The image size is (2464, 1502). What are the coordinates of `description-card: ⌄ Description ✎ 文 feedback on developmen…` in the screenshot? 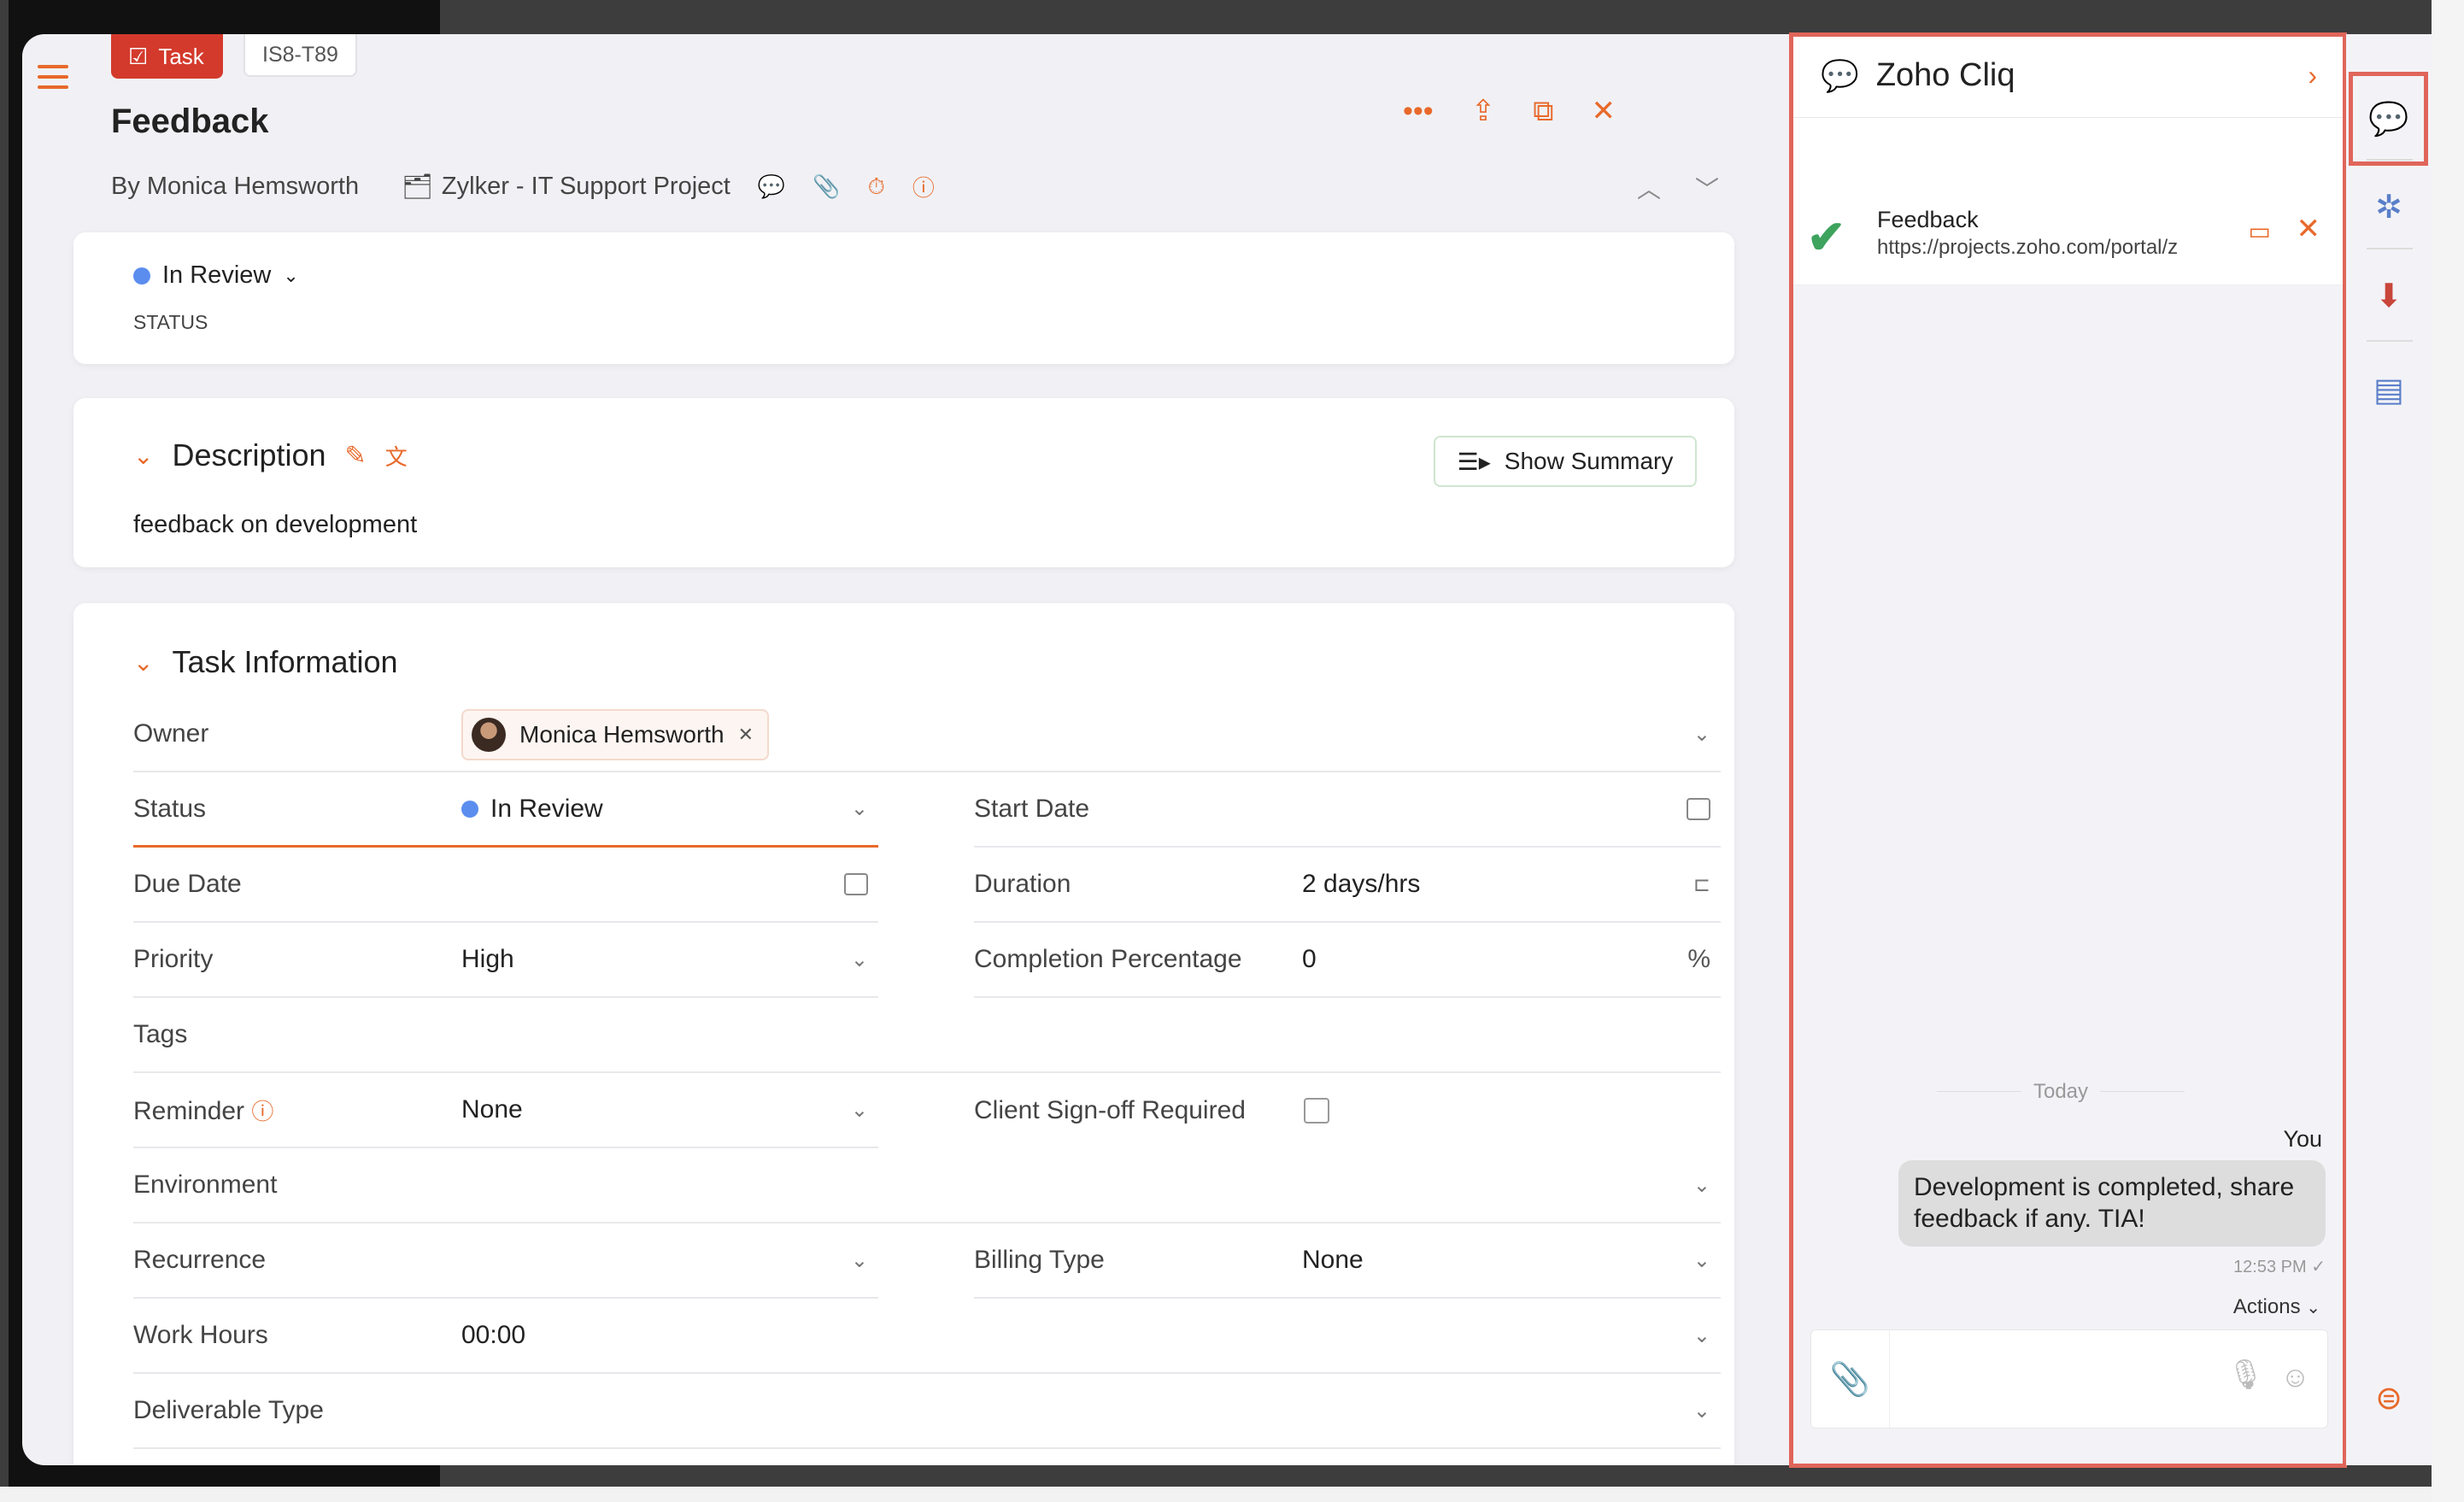 It's located at (903, 482).